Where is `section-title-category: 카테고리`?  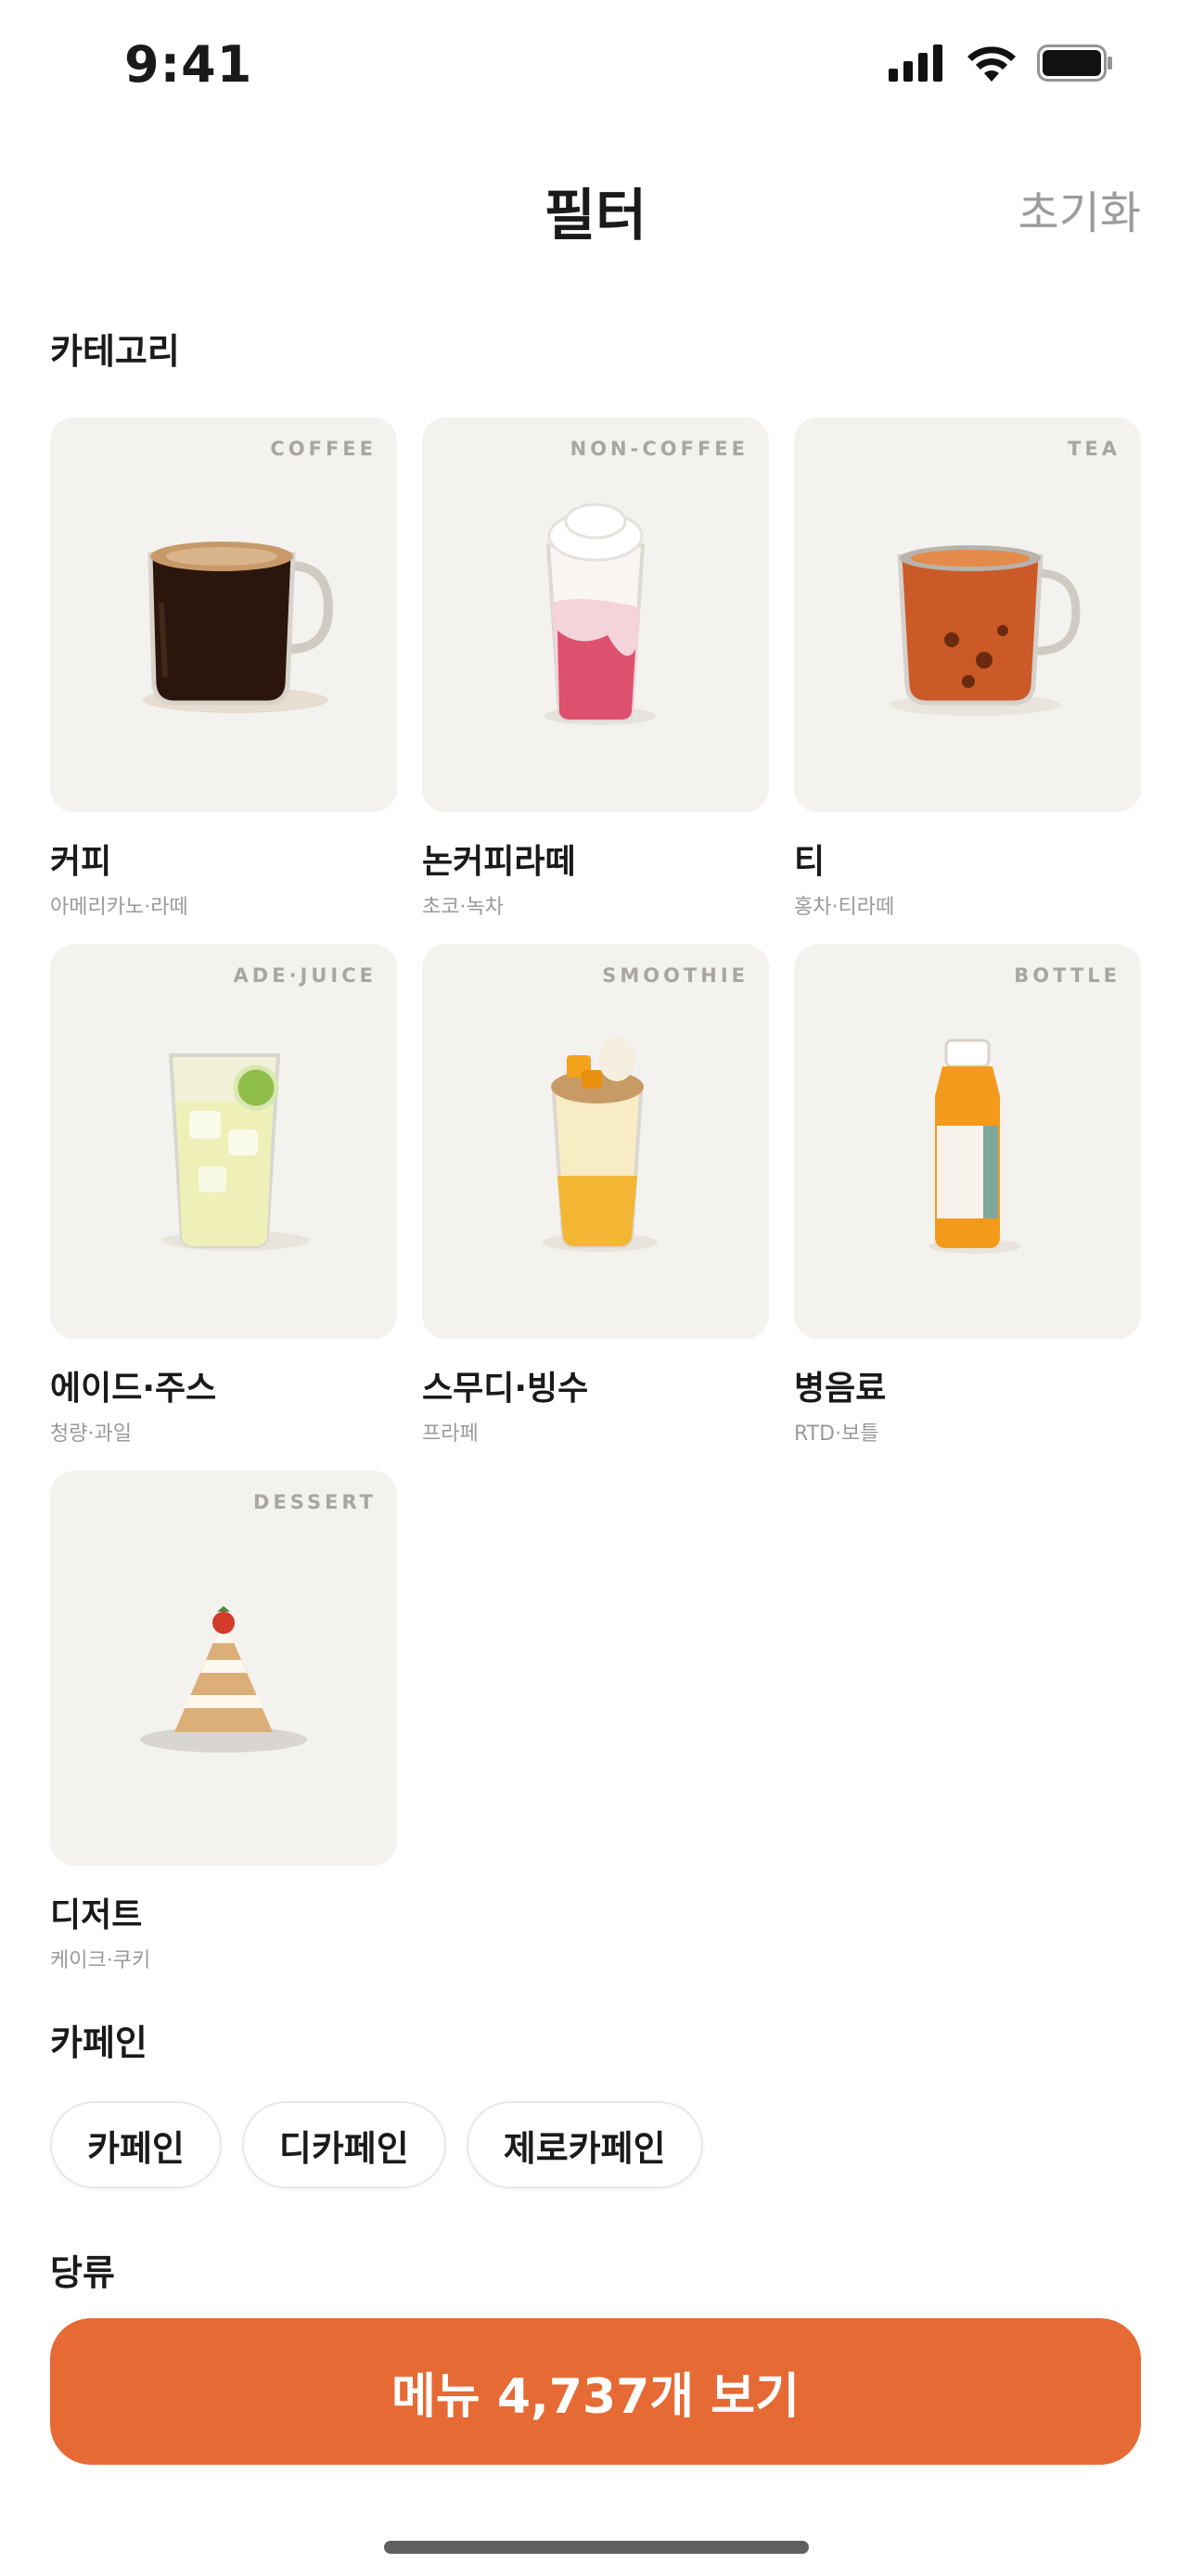
section-title-category: 카테고리 is located at coordinates (115, 351).